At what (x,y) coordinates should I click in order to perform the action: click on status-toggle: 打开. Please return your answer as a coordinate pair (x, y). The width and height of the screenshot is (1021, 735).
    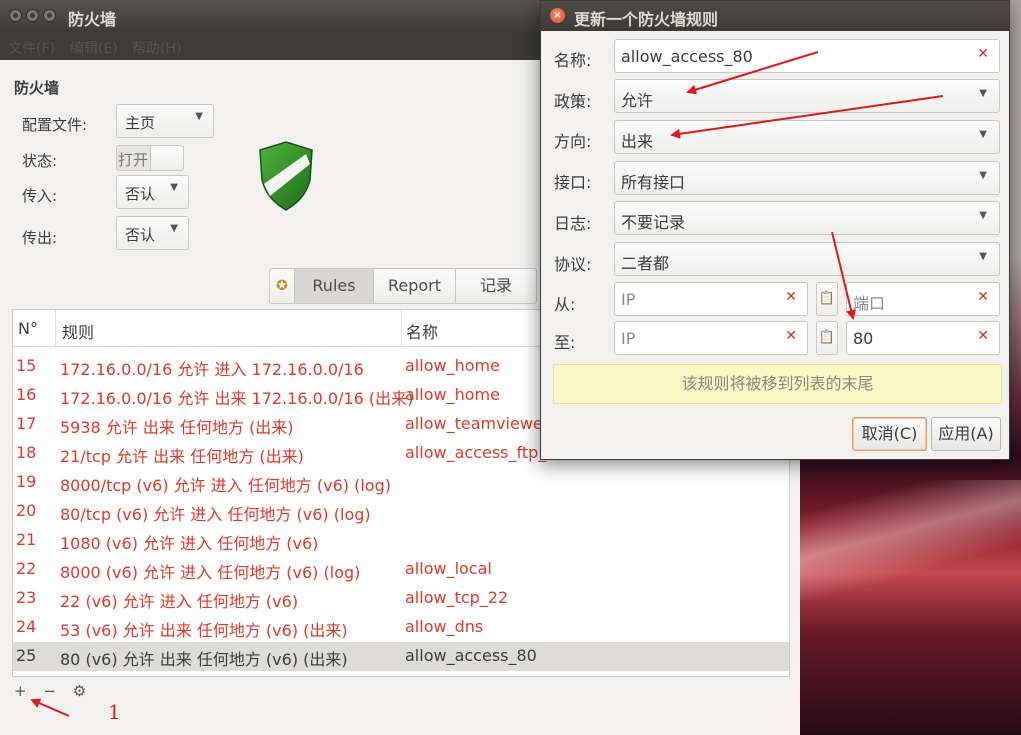
    Looking at the image, I should click on (150, 158).